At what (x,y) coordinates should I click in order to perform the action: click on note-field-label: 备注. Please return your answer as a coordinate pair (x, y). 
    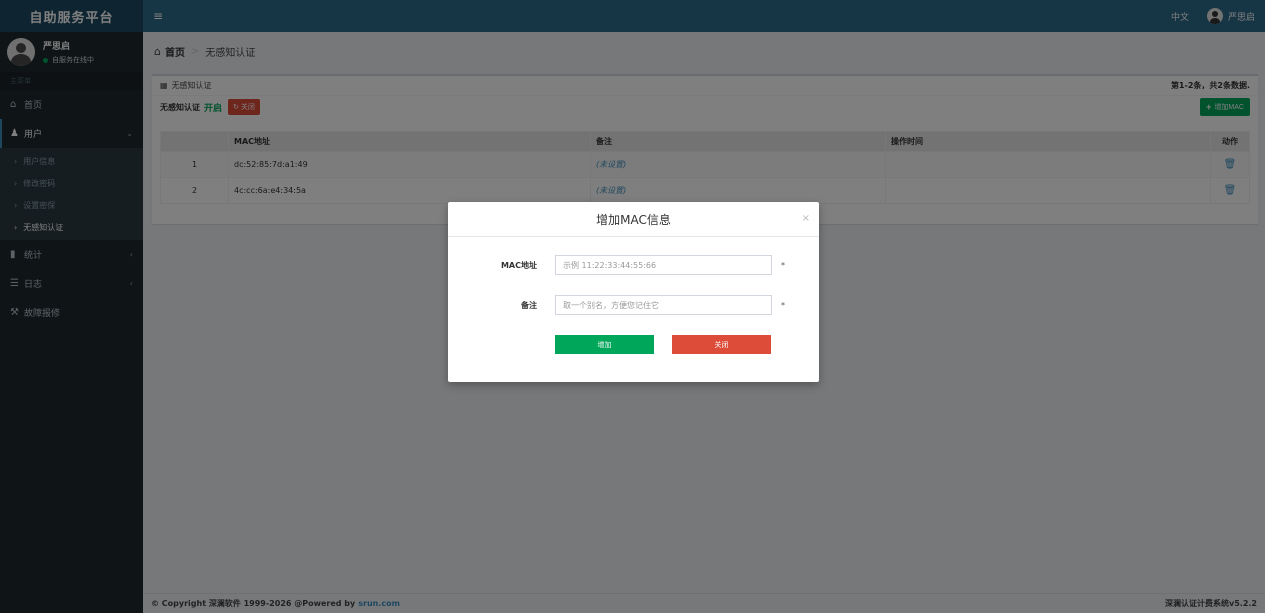
    Looking at the image, I should click on (529, 305).